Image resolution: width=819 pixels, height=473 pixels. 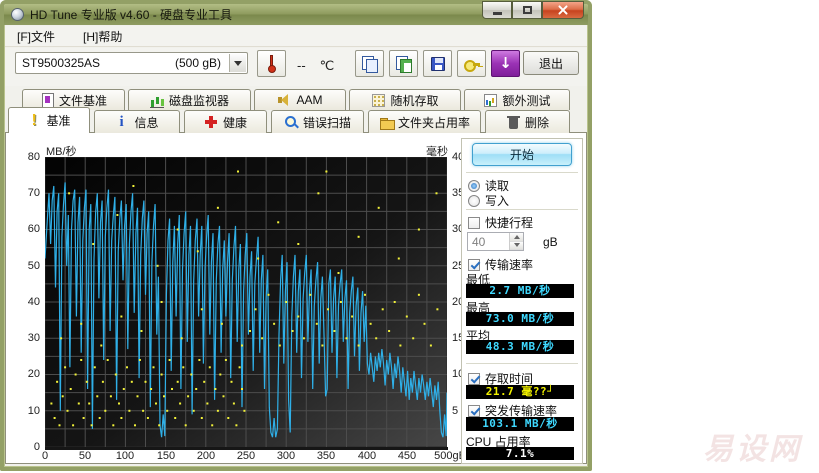 I want to click on radio-write-label: 写入, so click(x=497, y=201).